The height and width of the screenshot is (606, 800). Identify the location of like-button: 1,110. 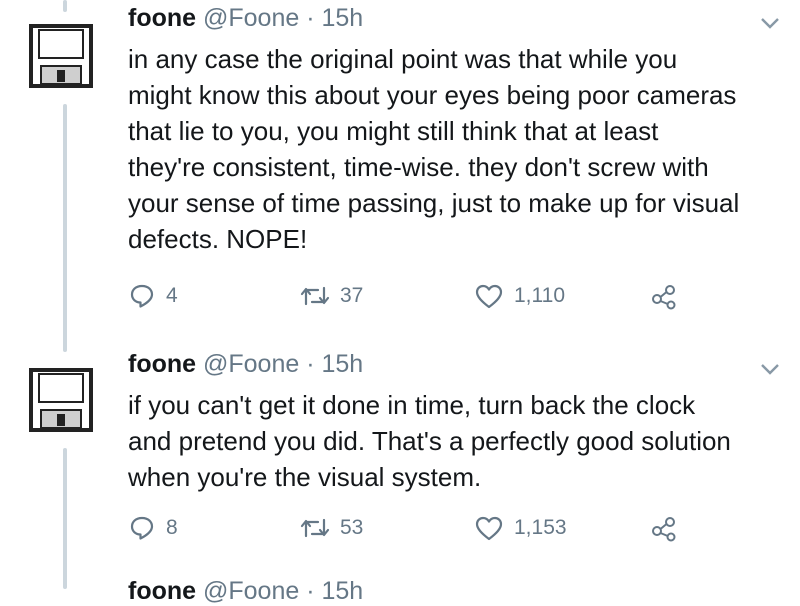
(519, 296).